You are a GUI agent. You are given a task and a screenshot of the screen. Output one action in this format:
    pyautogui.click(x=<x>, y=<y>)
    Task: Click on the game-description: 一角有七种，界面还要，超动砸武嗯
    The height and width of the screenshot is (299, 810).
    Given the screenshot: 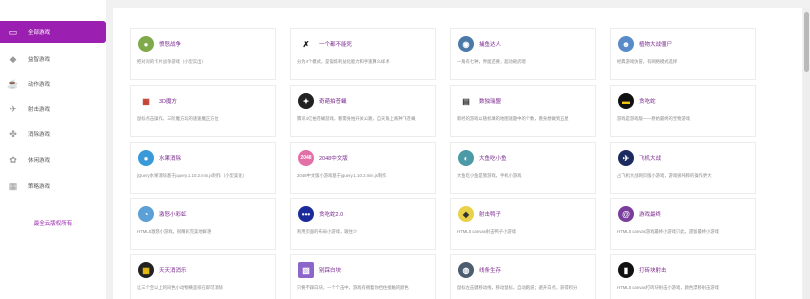 What is the action you would take?
    pyautogui.click(x=491, y=61)
    